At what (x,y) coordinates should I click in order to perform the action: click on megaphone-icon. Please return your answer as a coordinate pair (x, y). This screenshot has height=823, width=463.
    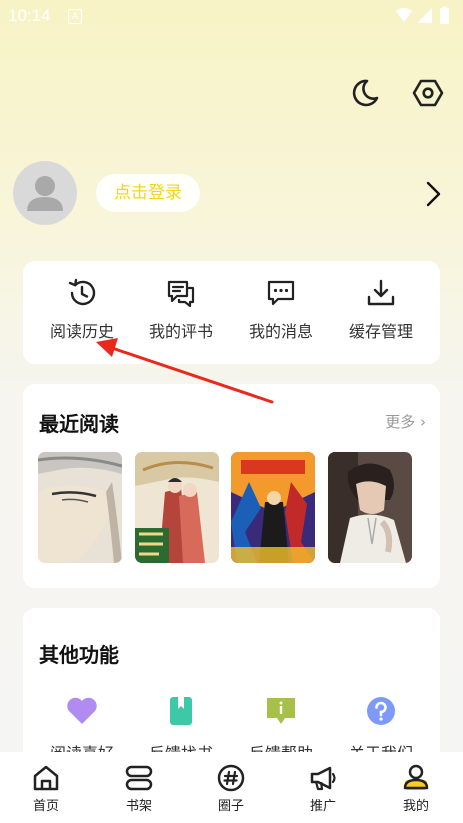
    Looking at the image, I should click on (323, 778).